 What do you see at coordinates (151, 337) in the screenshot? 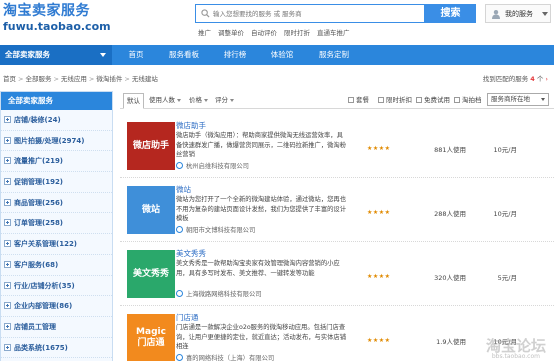
I see `service-logo: Magic 门店通` at bounding box center [151, 337].